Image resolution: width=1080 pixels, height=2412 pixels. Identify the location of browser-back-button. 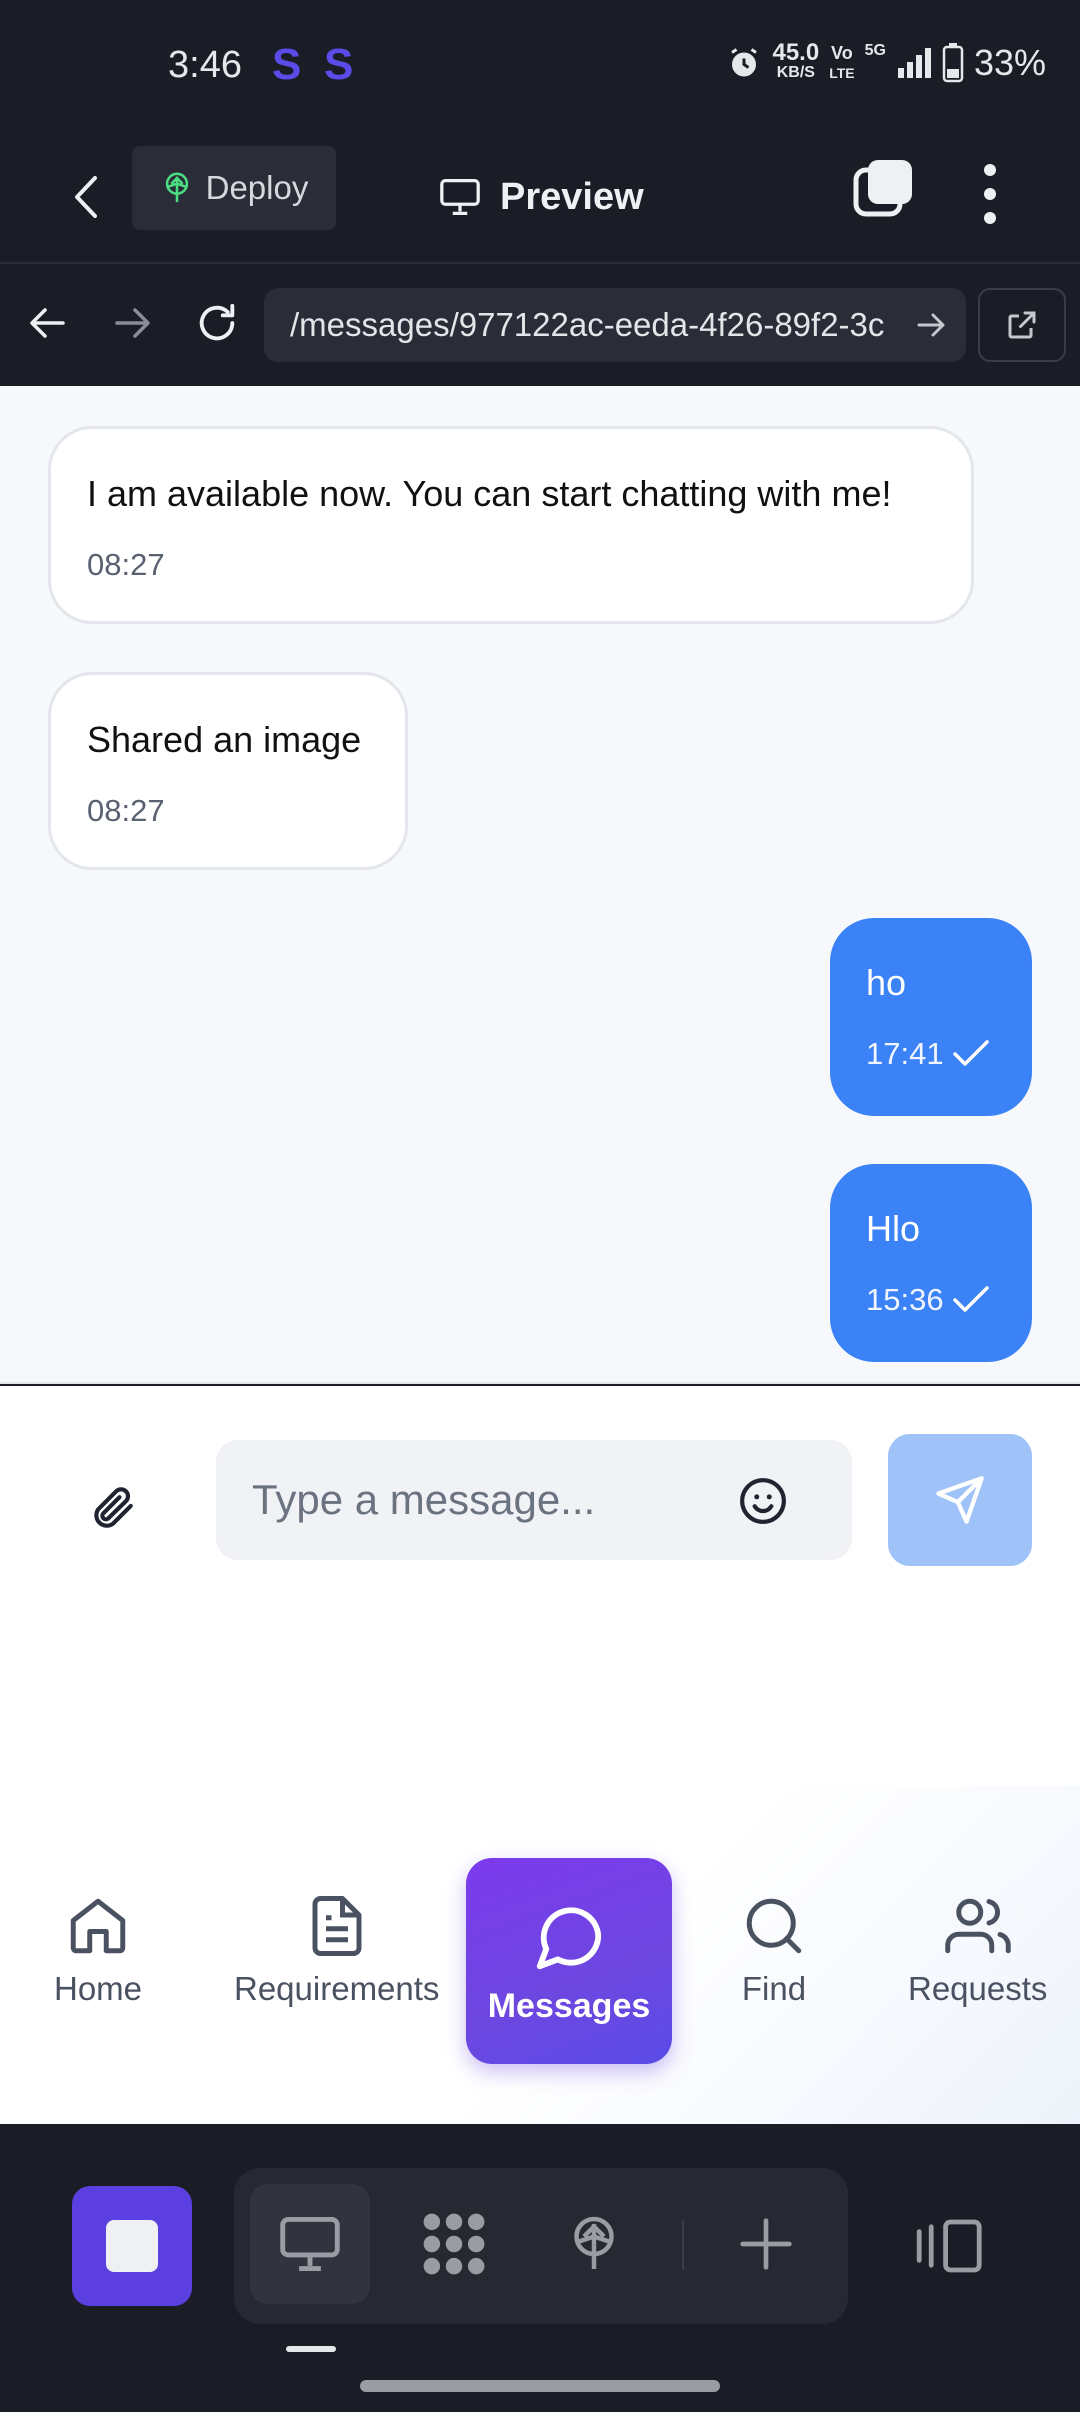
(47, 323).